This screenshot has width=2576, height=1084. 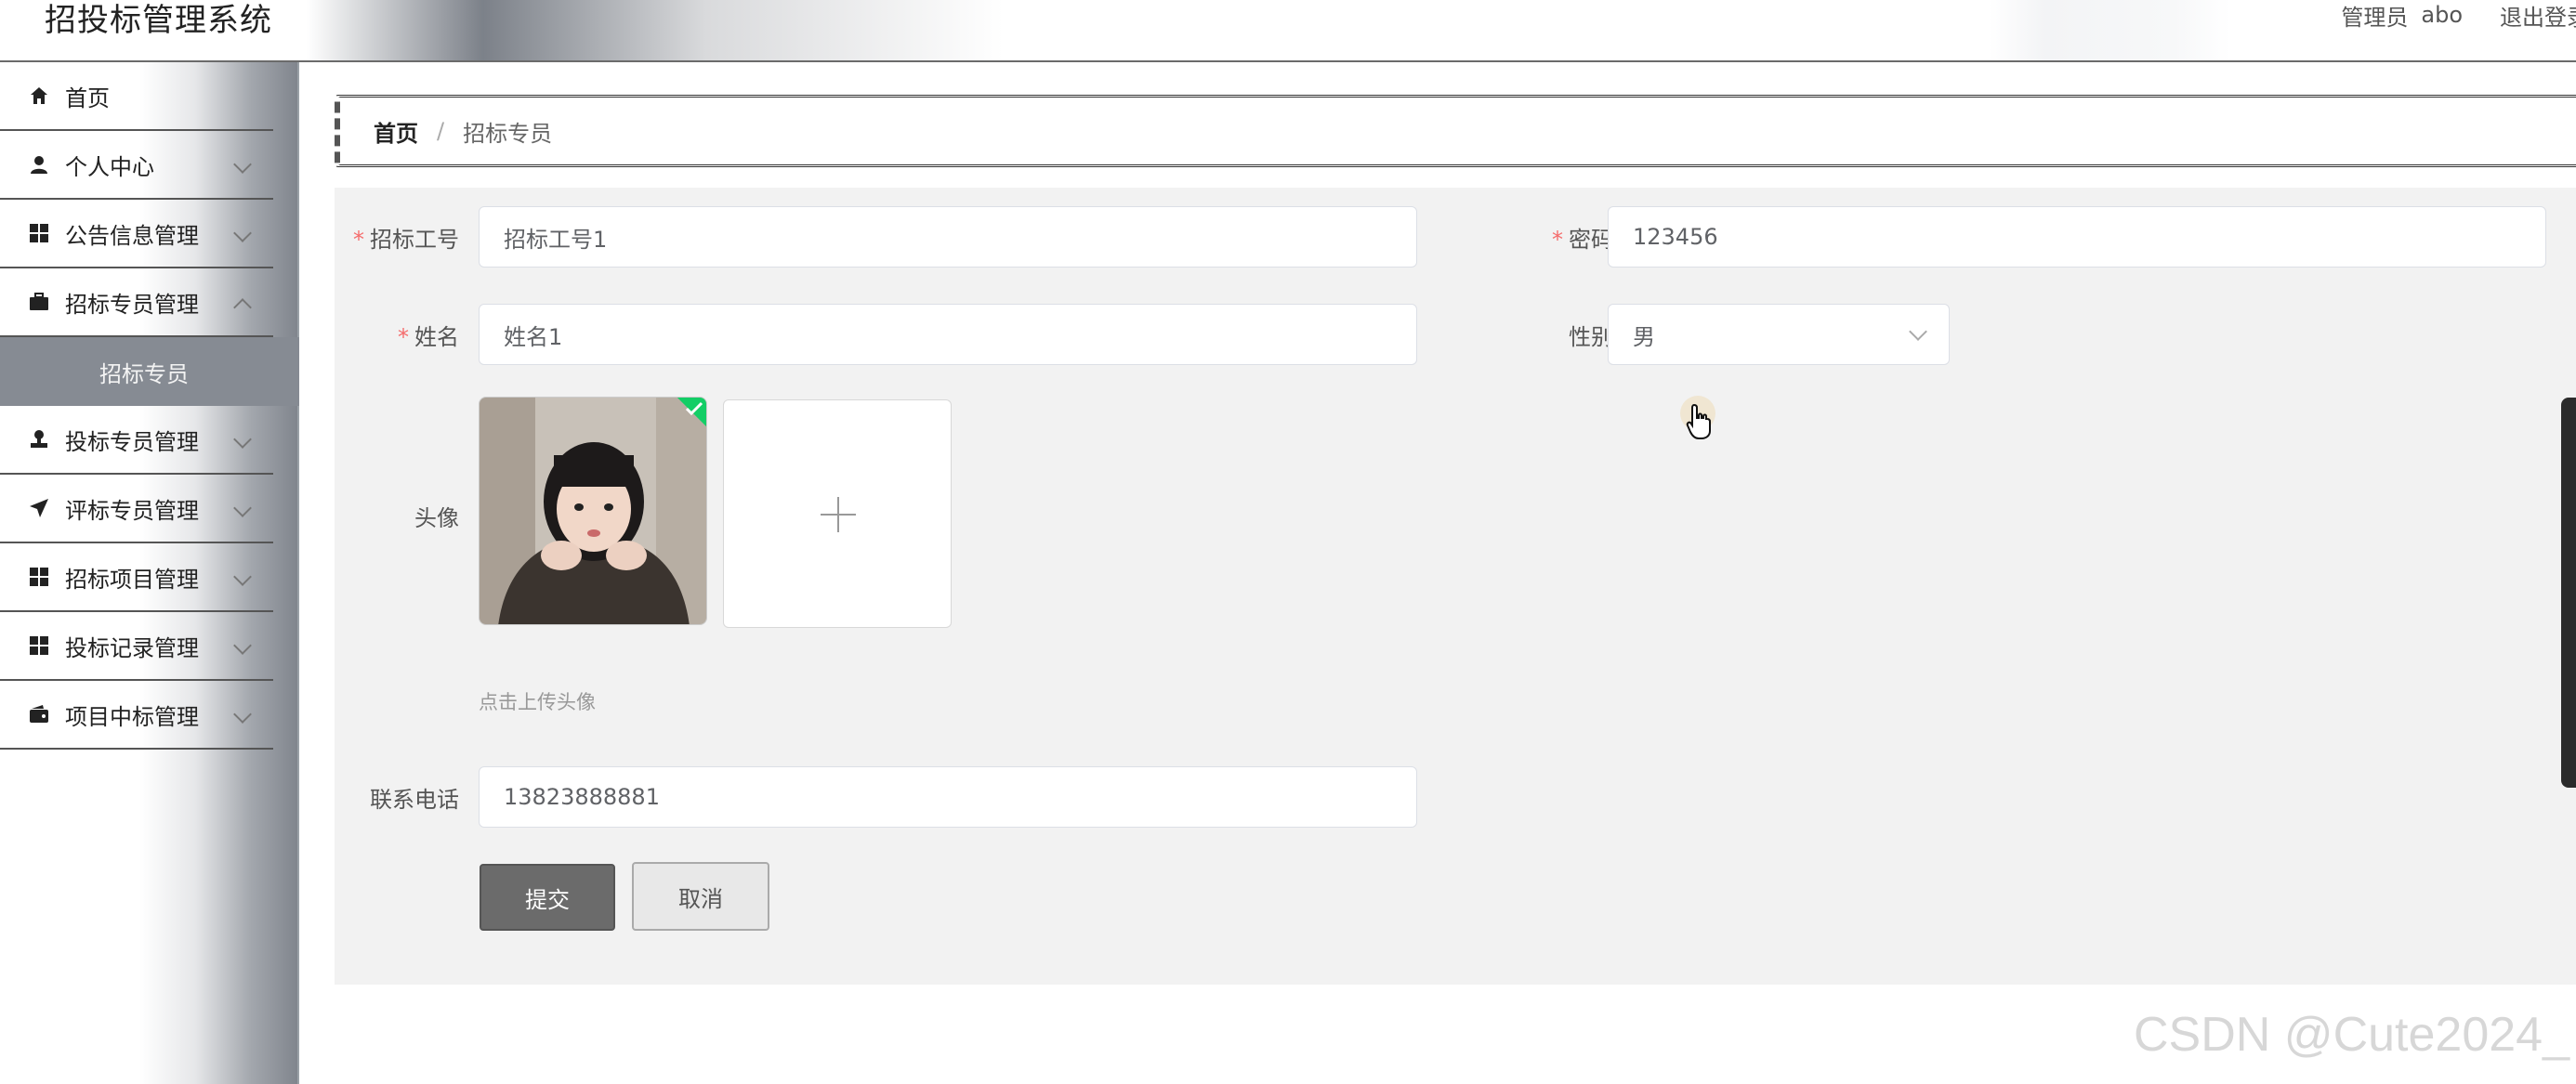 I want to click on username: abo, so click(x=2442, y=15).